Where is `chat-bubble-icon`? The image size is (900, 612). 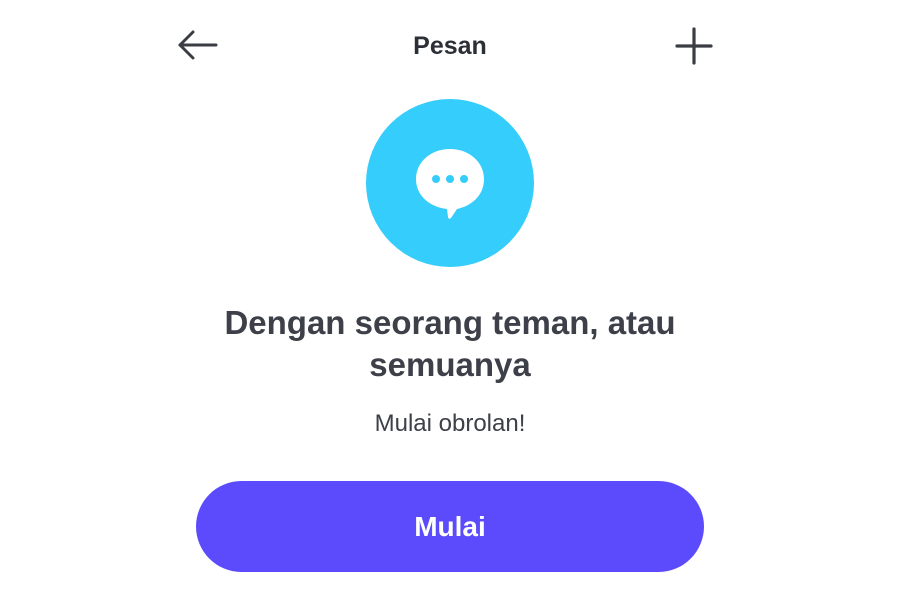
chat-bubble-icon is located at coordinates (450, 184).